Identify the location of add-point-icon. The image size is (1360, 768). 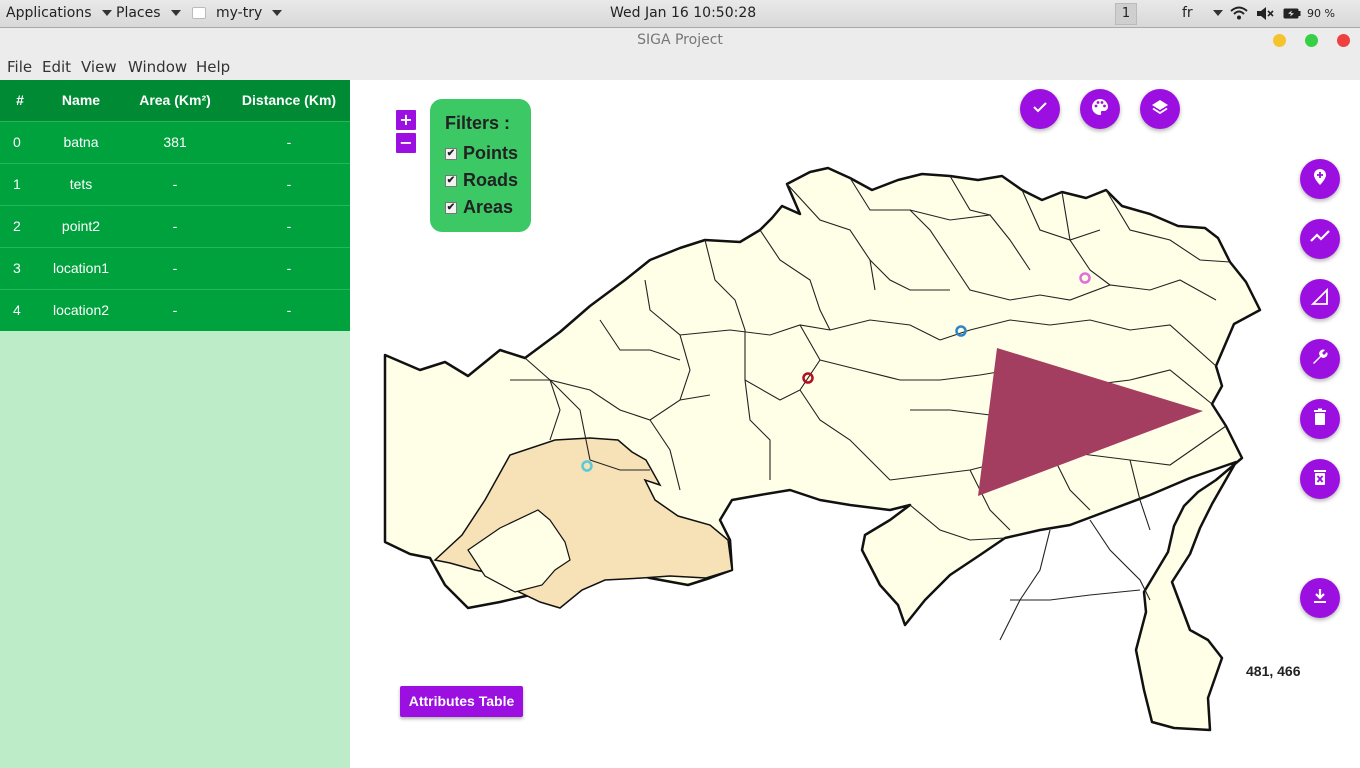
(1320, 179).